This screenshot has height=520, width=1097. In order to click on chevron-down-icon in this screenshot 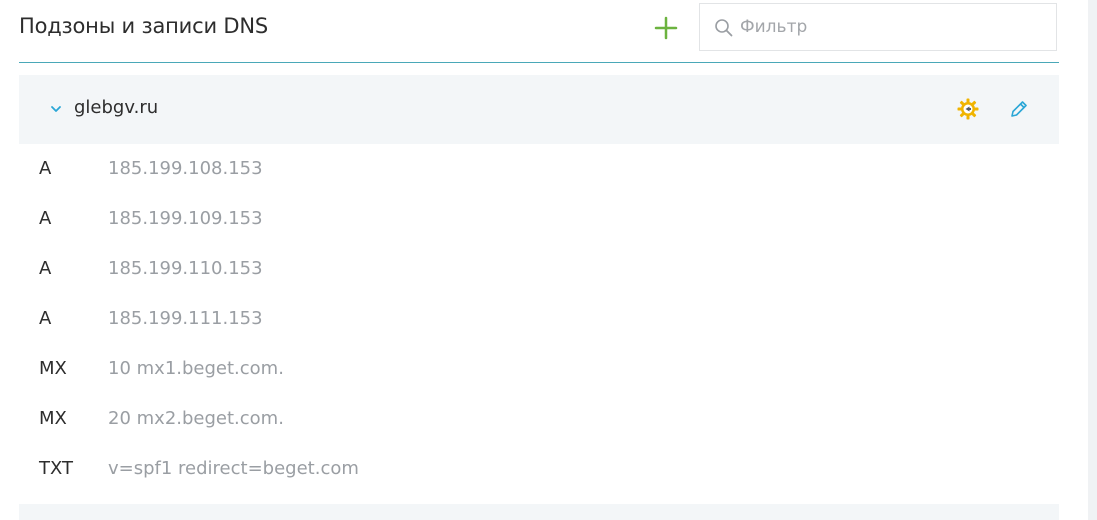, I will do `click(56, 109)`.